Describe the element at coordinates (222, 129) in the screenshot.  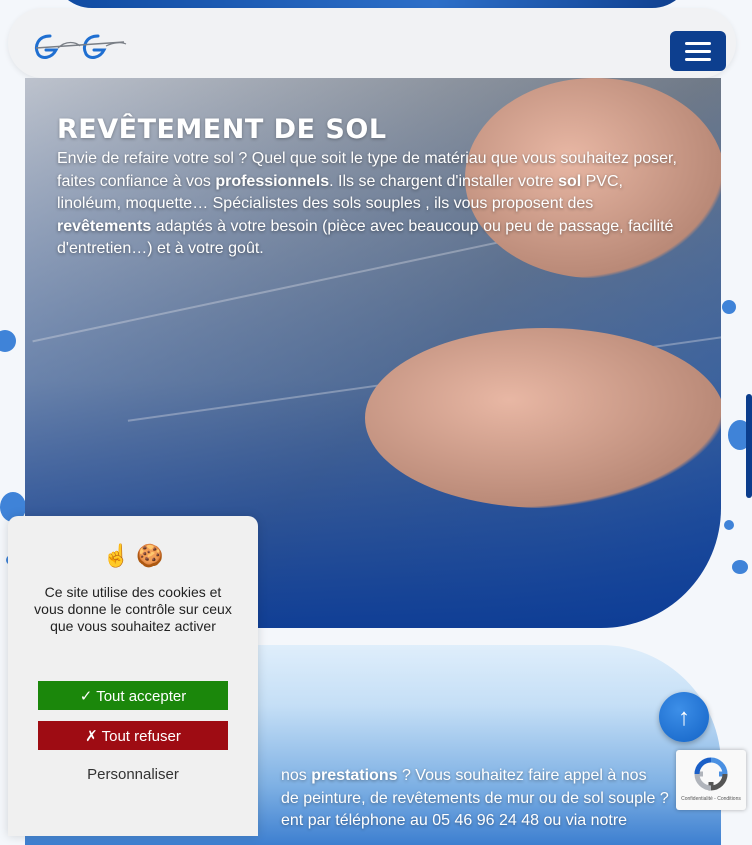
I see `service-title: REVÊTEMENT DE SOL` at that location.